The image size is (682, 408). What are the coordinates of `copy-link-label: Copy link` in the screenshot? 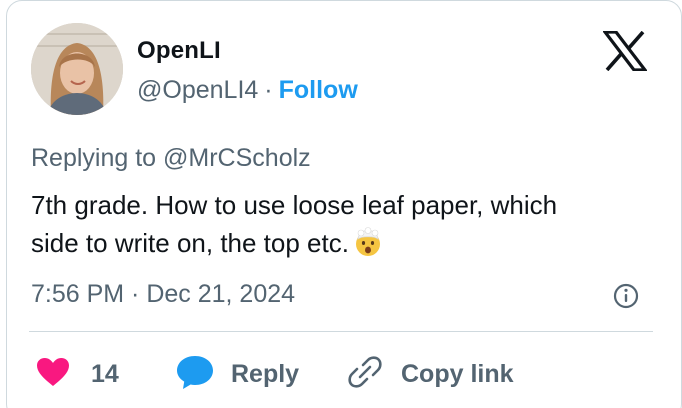 It's located at (457, 373).